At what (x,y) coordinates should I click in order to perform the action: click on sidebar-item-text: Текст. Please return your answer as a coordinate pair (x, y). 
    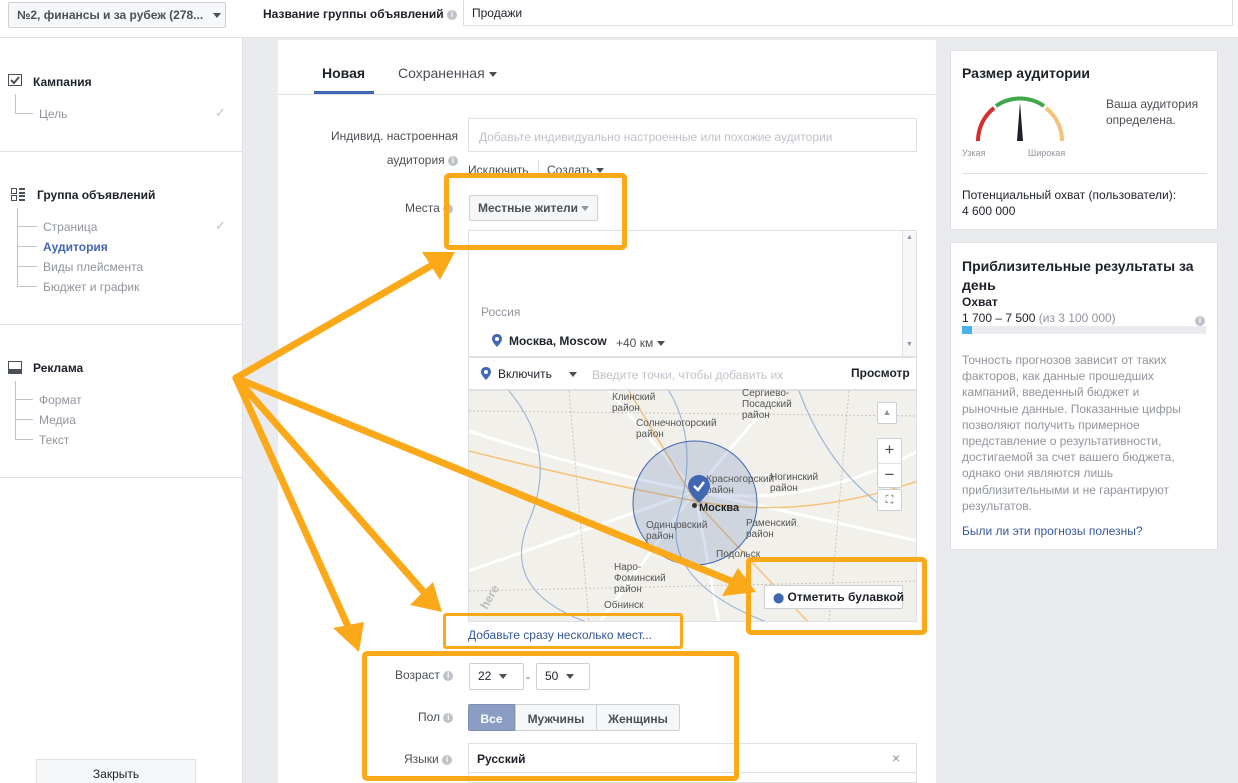
    Looking at the image, I should click on (54, 440).